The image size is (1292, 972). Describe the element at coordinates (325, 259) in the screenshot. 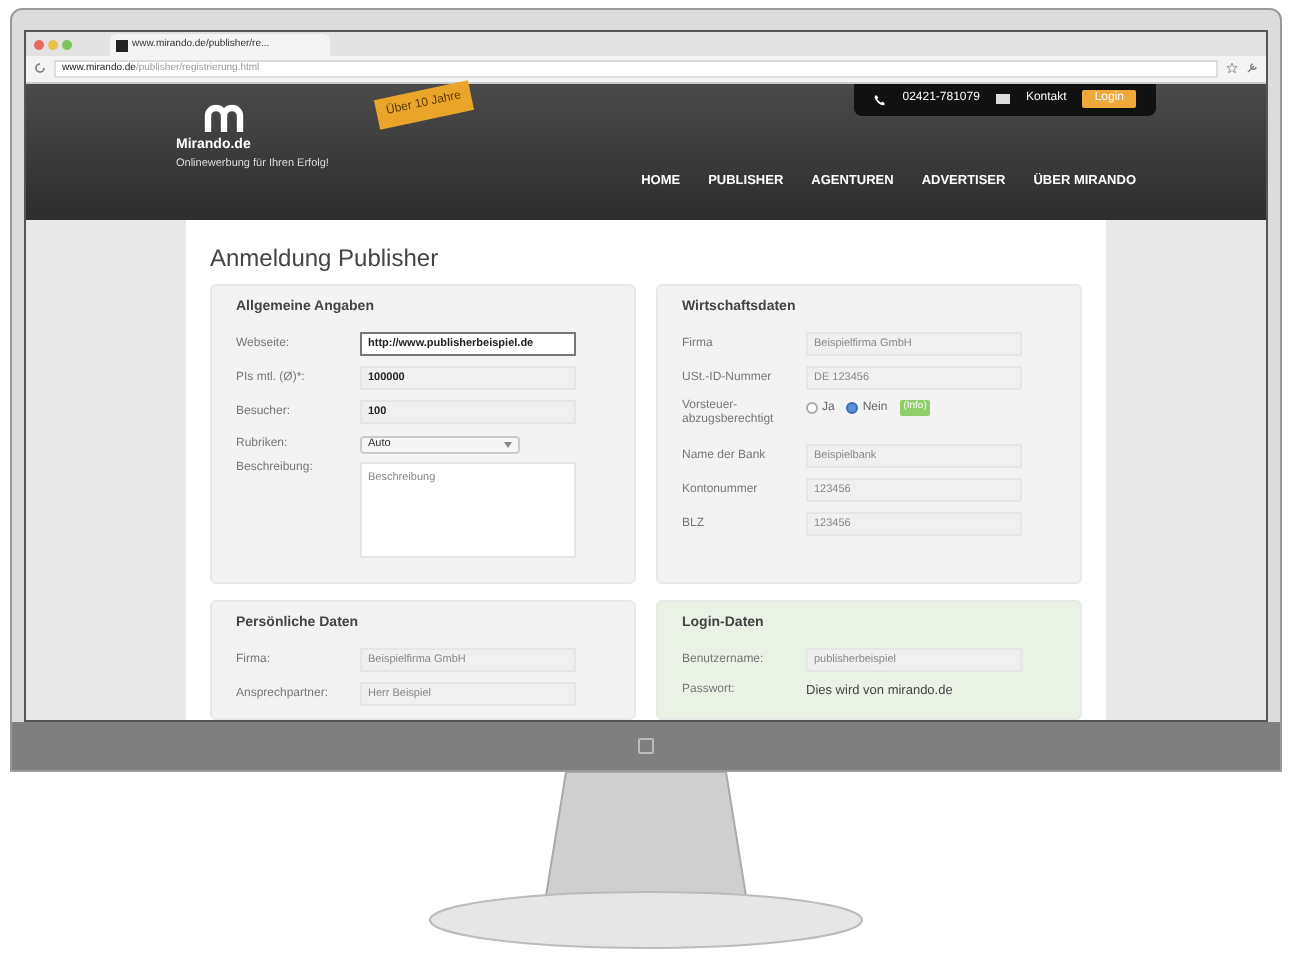

I see `page-title: Anmeldung Publisher` at that location.